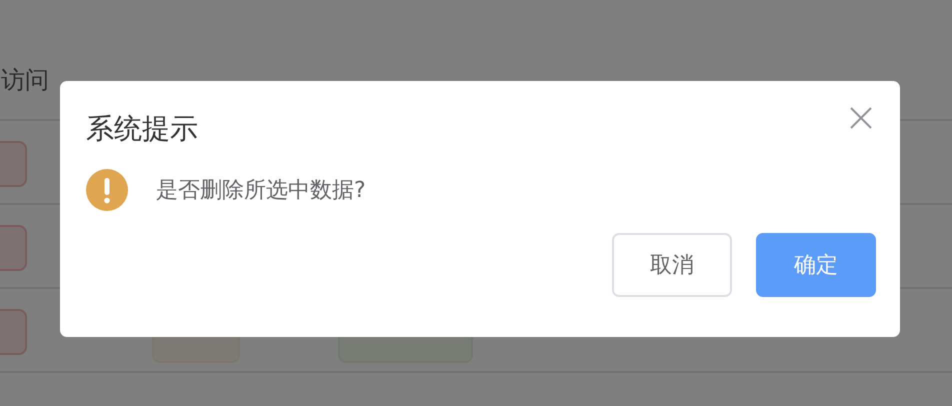 Image resolution: width=952 pixels, height=406 pixels. I want to click on dialog-message: 是否删除所选中数据?, so click(261, 191).